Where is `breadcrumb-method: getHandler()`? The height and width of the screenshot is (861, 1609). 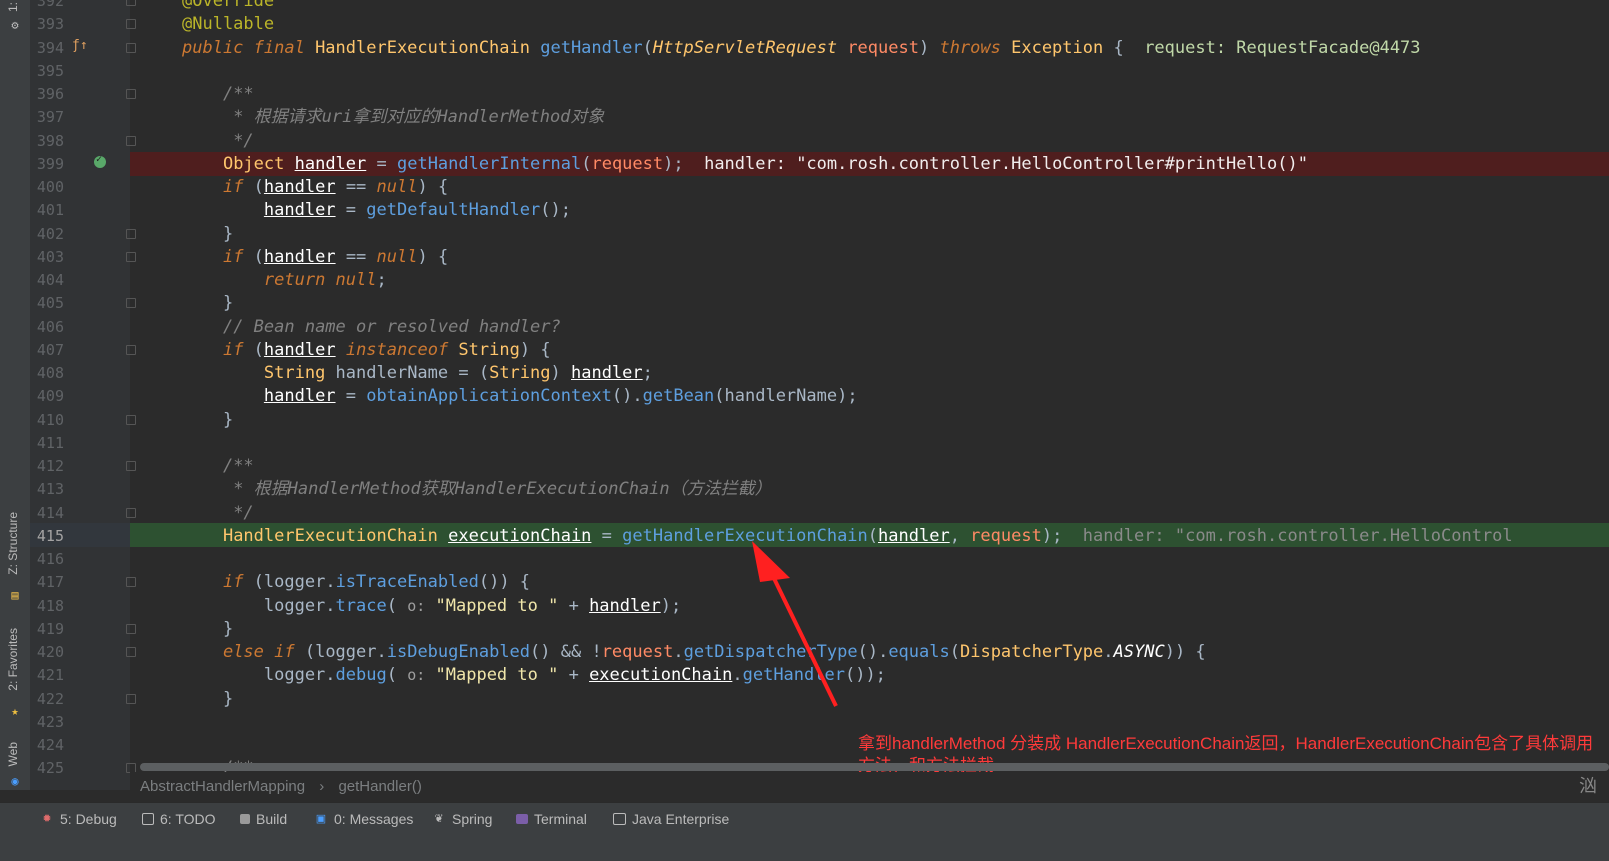
breadcrumb-method: getHandler() is located at coordinates (379, 786).